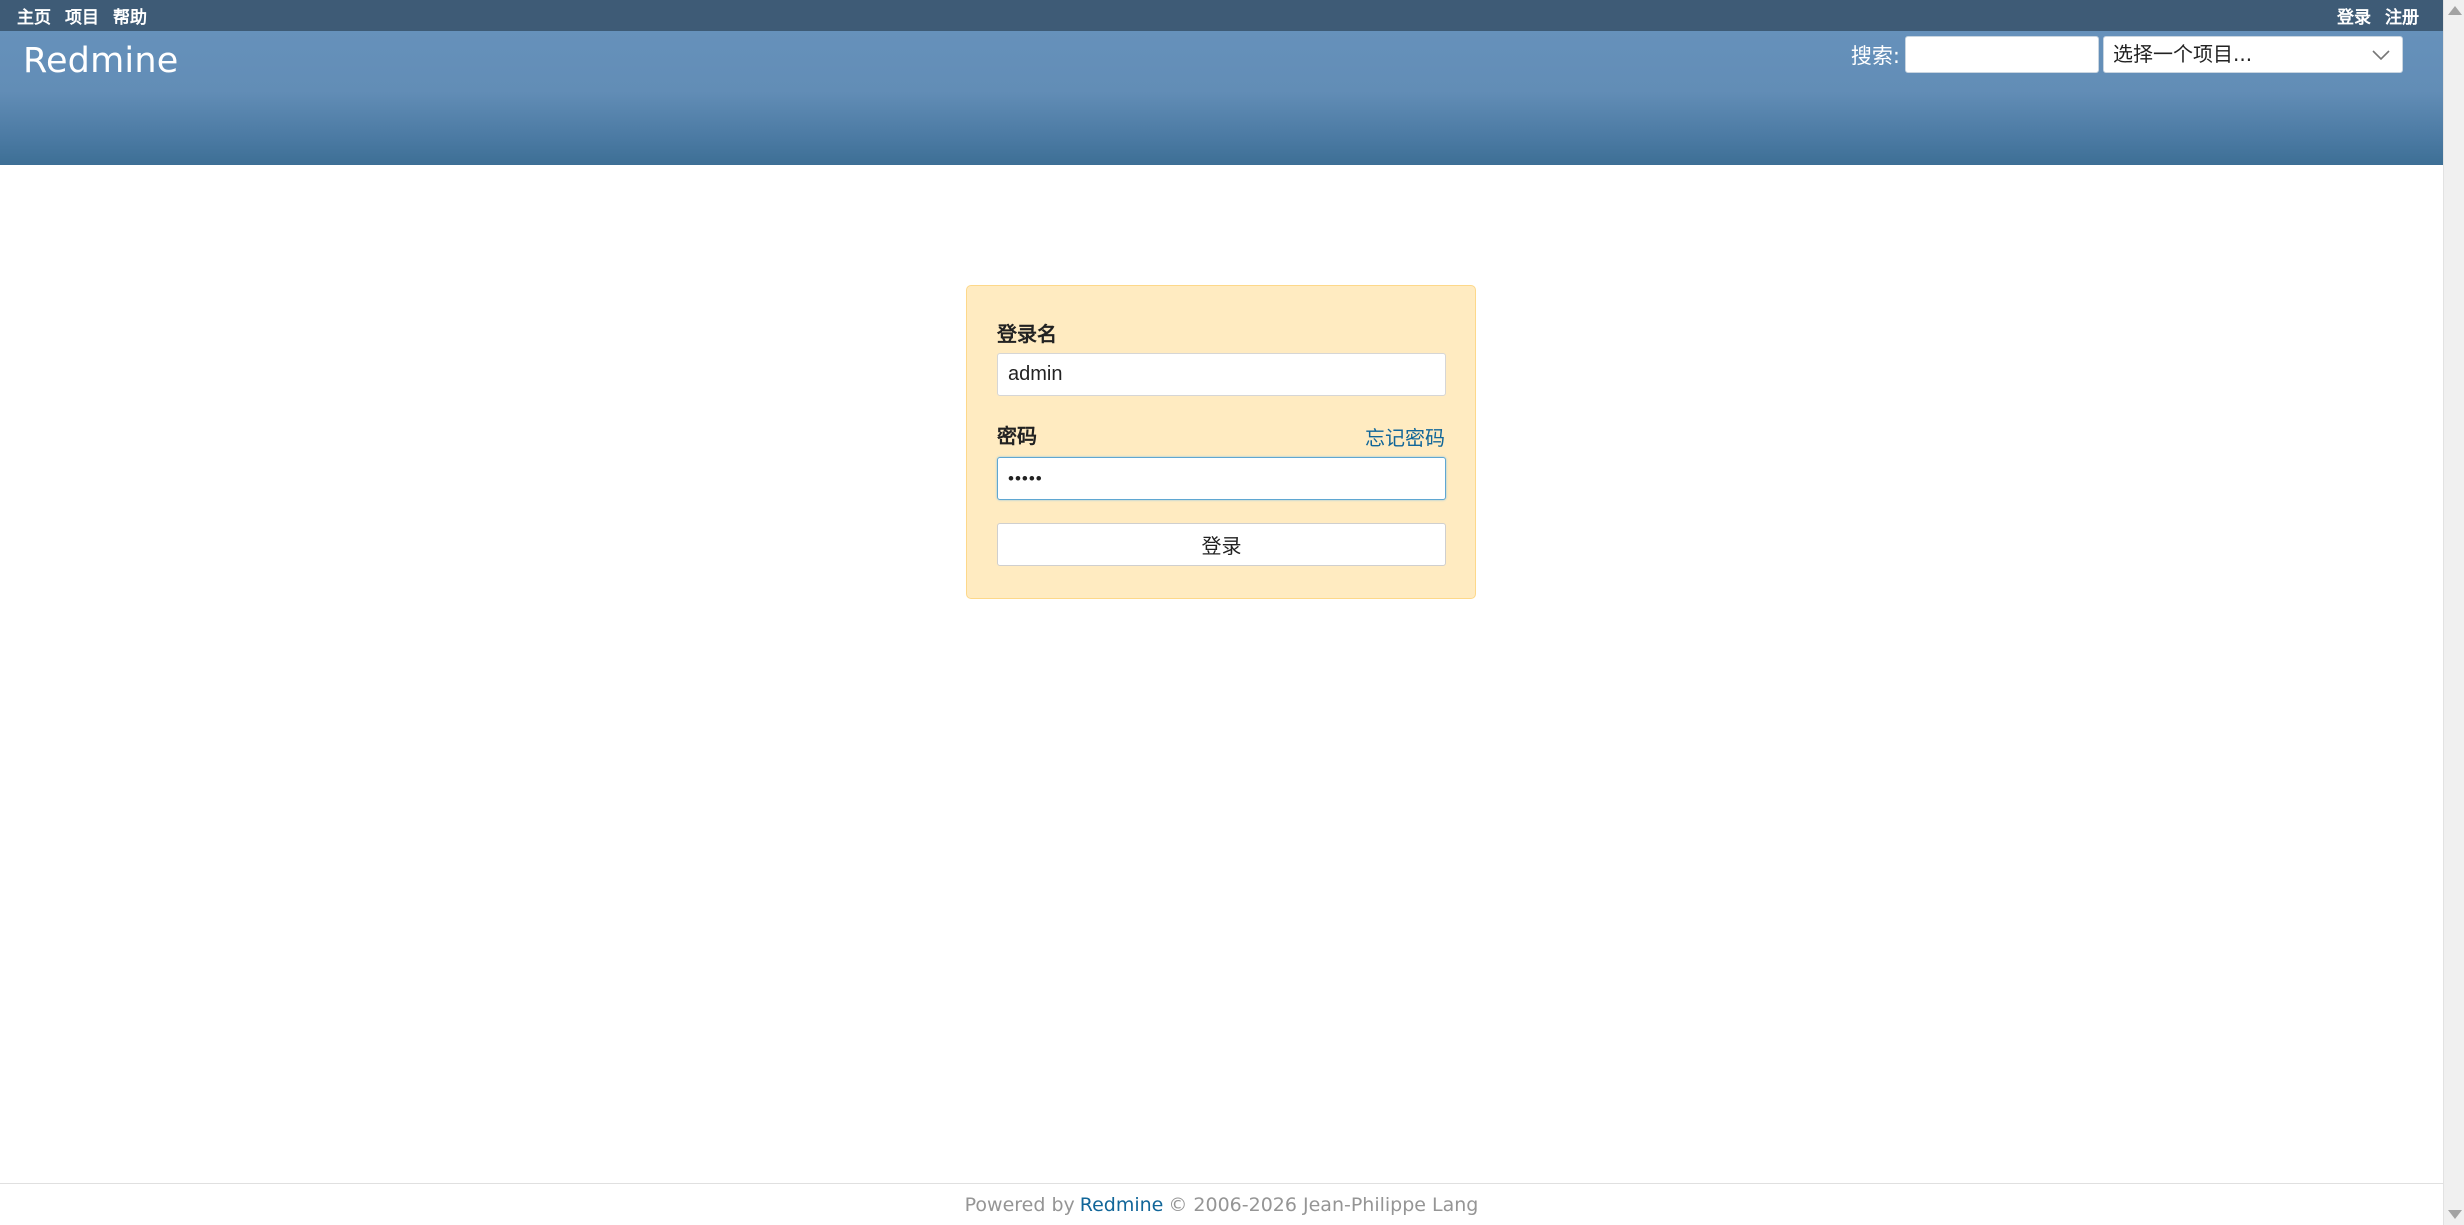 The width and height of the screenshot is (2464, 1225). Describe the element at coordinates (2381, 54) in the screenshot. I see `chevron-down-icon` at that location.